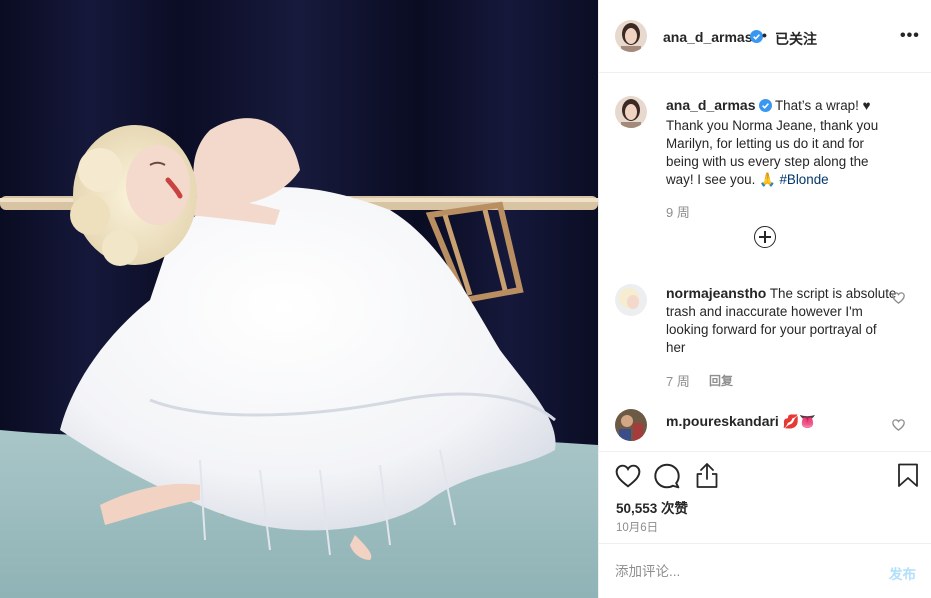 The image size is (931, 598). Describe the element at coordinates (628, 476) in the screenshot. I see `heart-icon` at that location.